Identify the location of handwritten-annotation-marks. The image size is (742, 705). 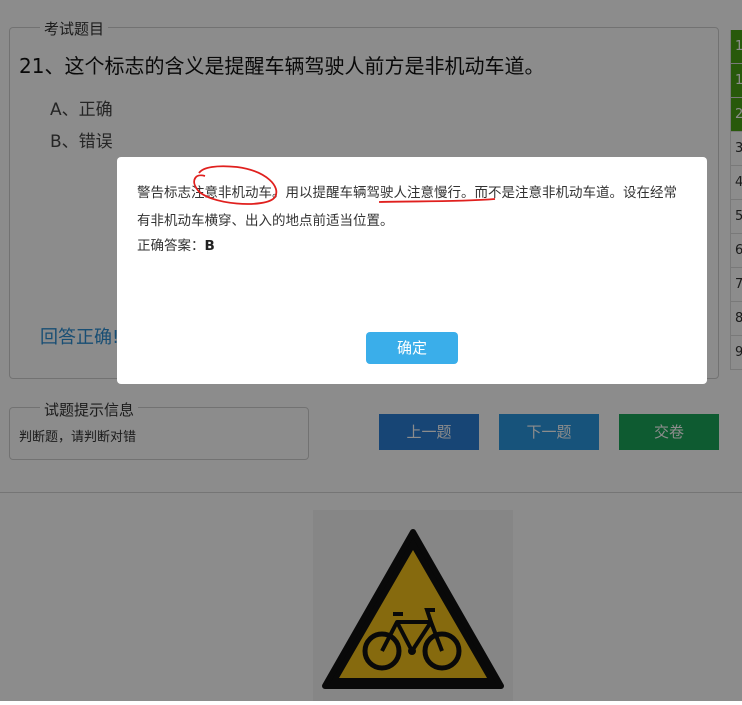
(344, 185).